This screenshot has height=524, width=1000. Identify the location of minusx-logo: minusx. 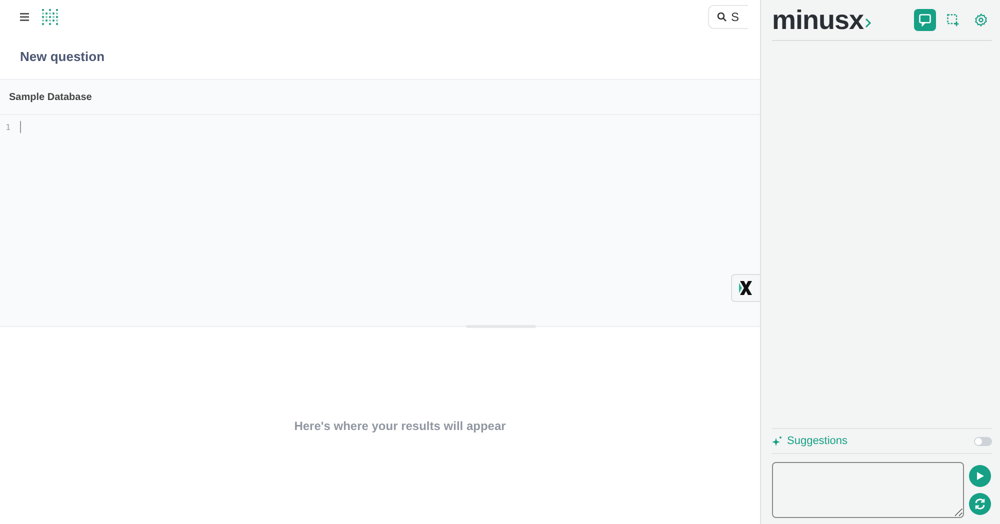
(818, 20).